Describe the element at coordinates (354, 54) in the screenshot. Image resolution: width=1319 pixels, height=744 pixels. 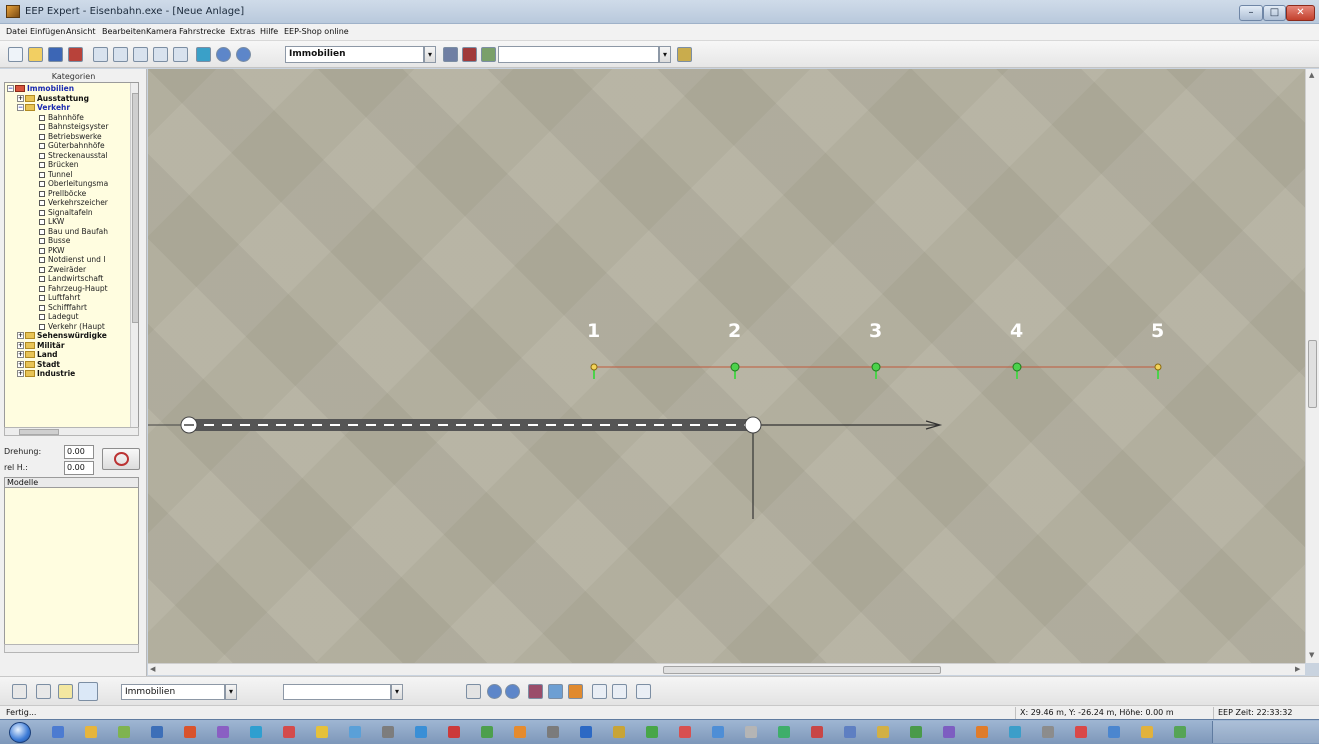
I see `category-combo: Immobilien` at that location.